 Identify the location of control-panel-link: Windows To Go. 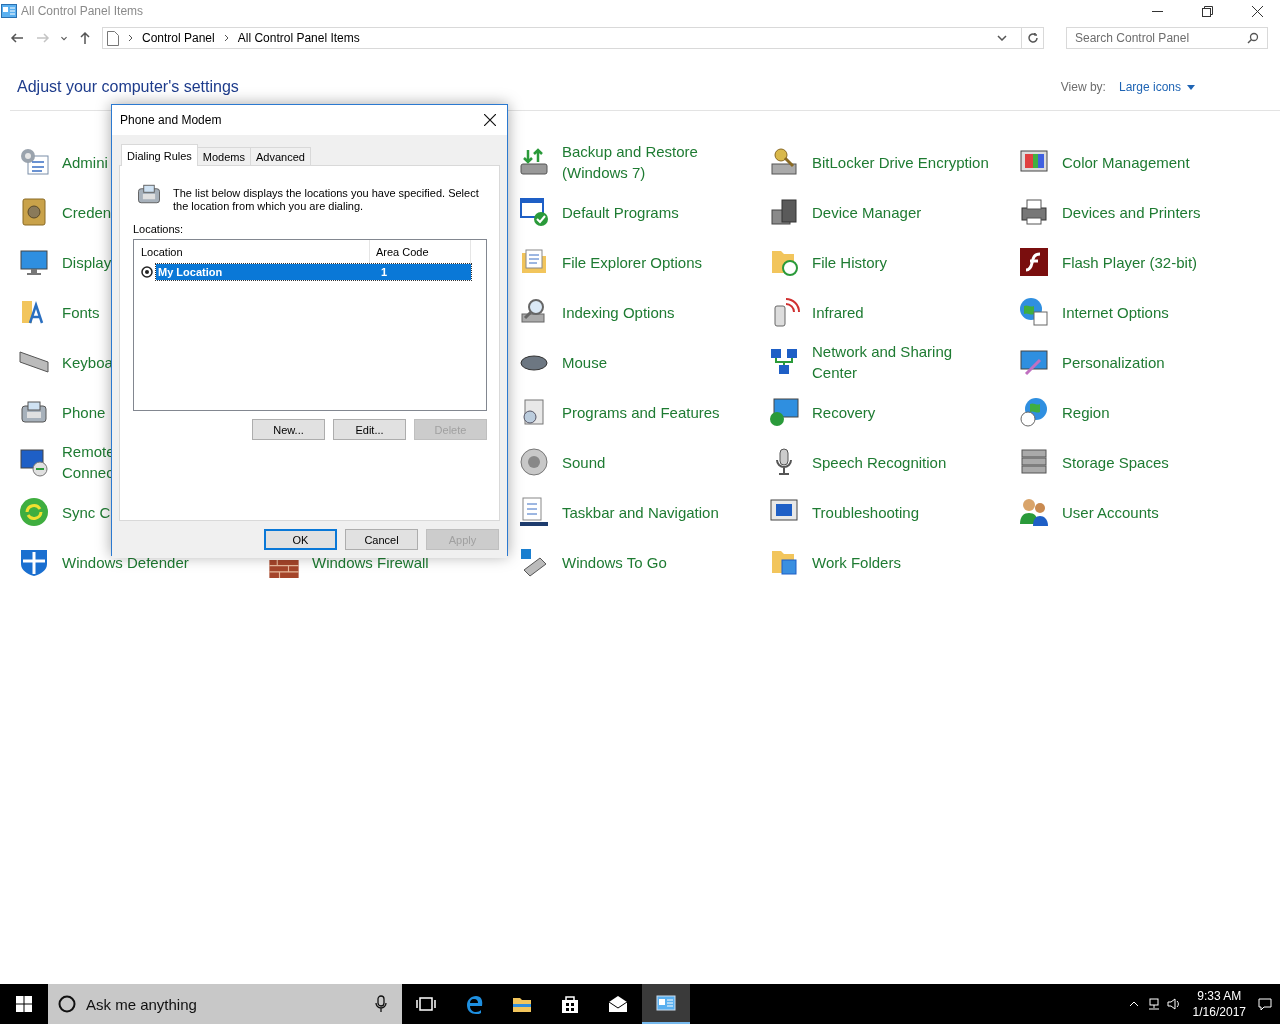
(614, 562).